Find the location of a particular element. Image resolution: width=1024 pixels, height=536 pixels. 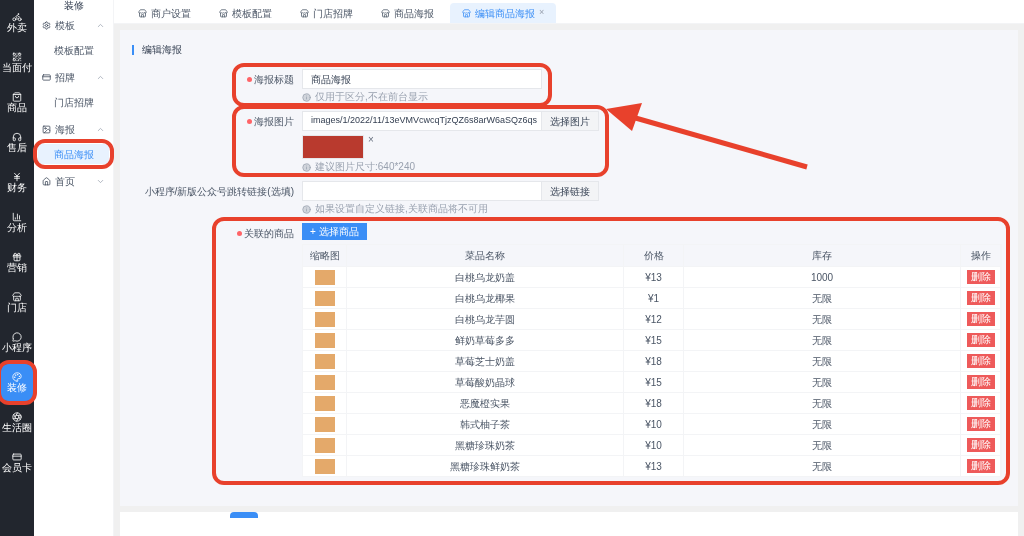

text-input: 商品海报 is located at coordinates (422, 79).